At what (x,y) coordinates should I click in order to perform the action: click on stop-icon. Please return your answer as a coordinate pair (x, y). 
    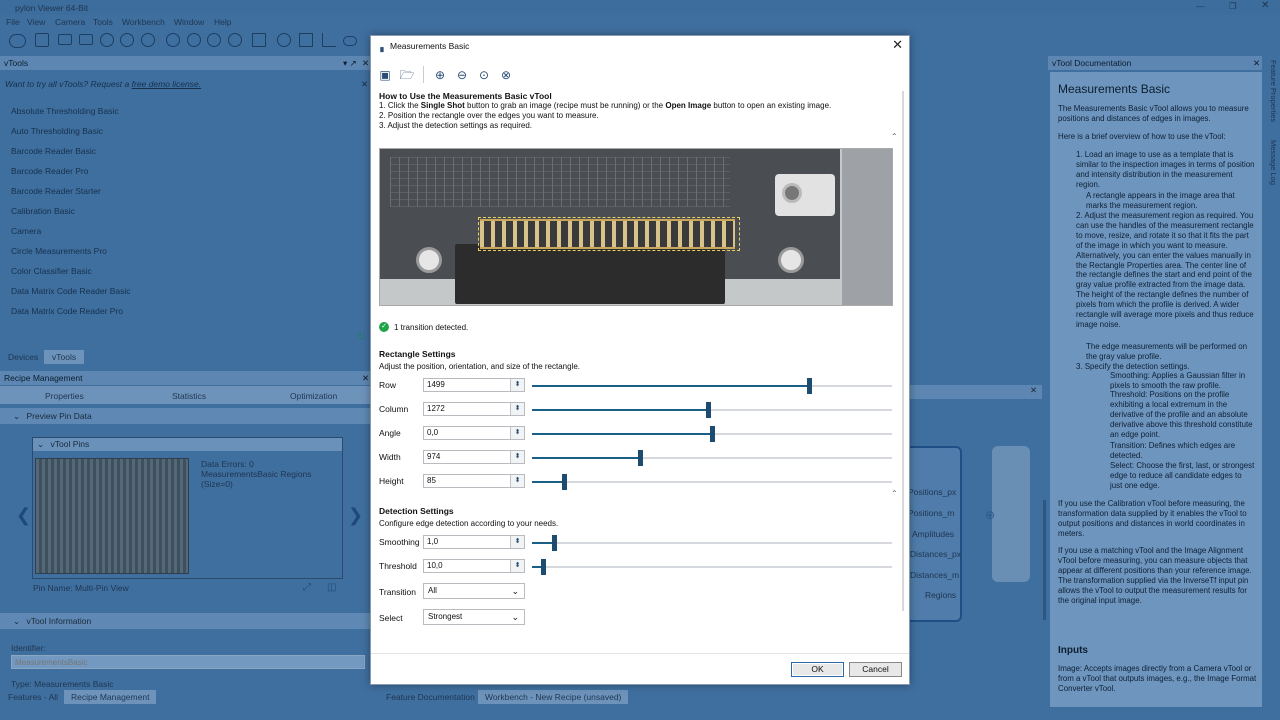
    Looking at the image, I should click on (148, 40).